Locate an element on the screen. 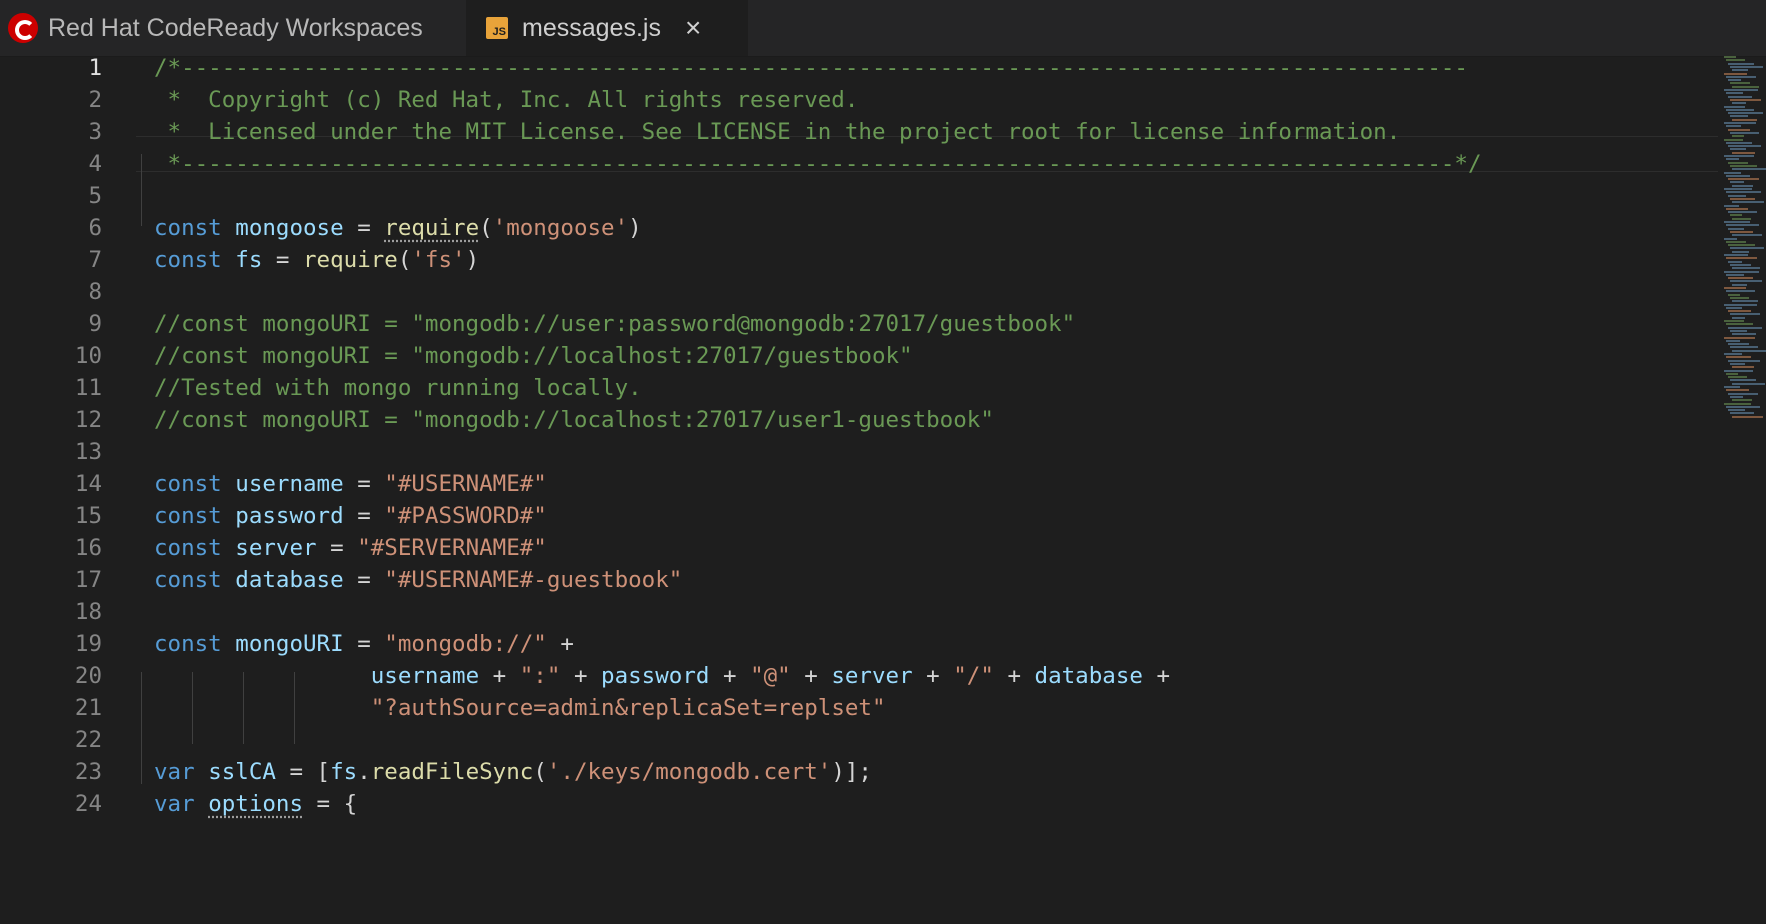 This screenshot has width=1766, height=924. code-token: "#PASSWORD#" is located at coordinates (465, 516).